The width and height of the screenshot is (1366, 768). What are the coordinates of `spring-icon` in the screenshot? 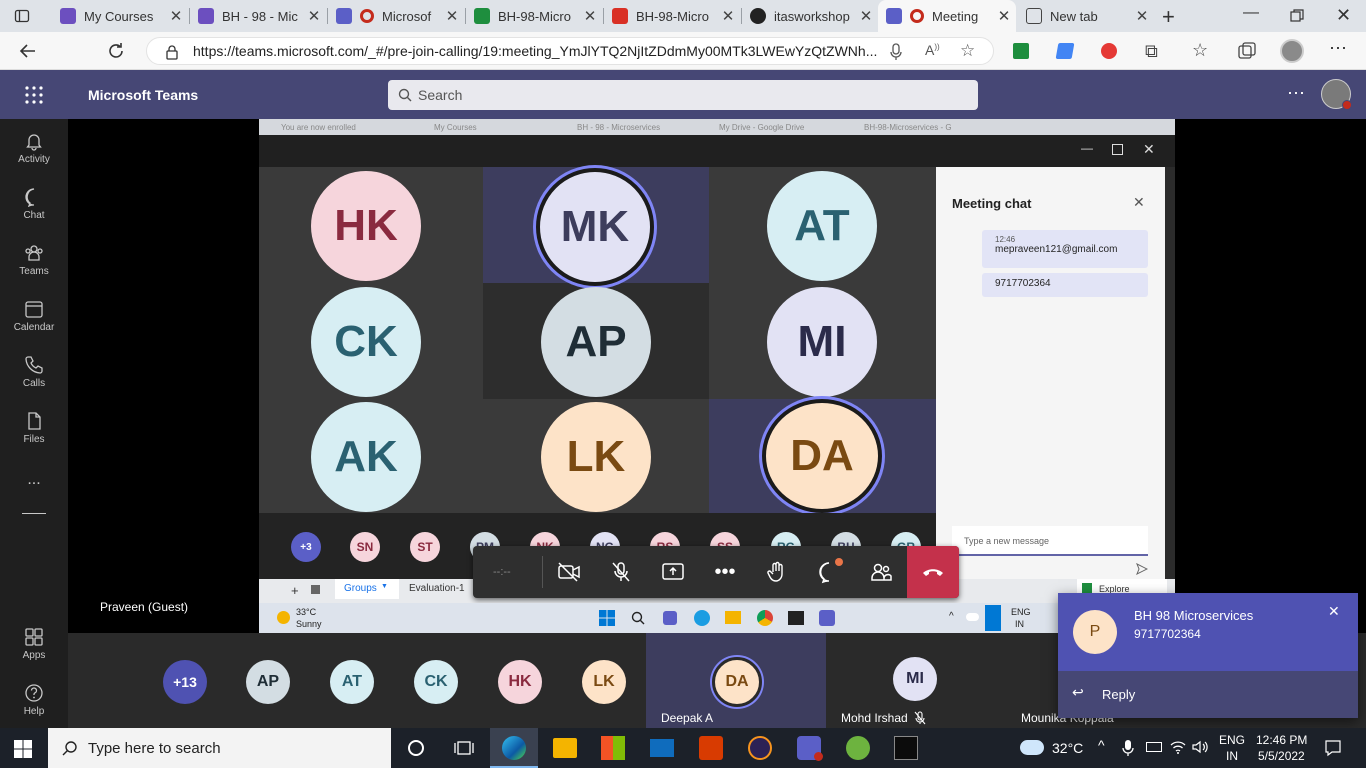 It's located at (858, 748).